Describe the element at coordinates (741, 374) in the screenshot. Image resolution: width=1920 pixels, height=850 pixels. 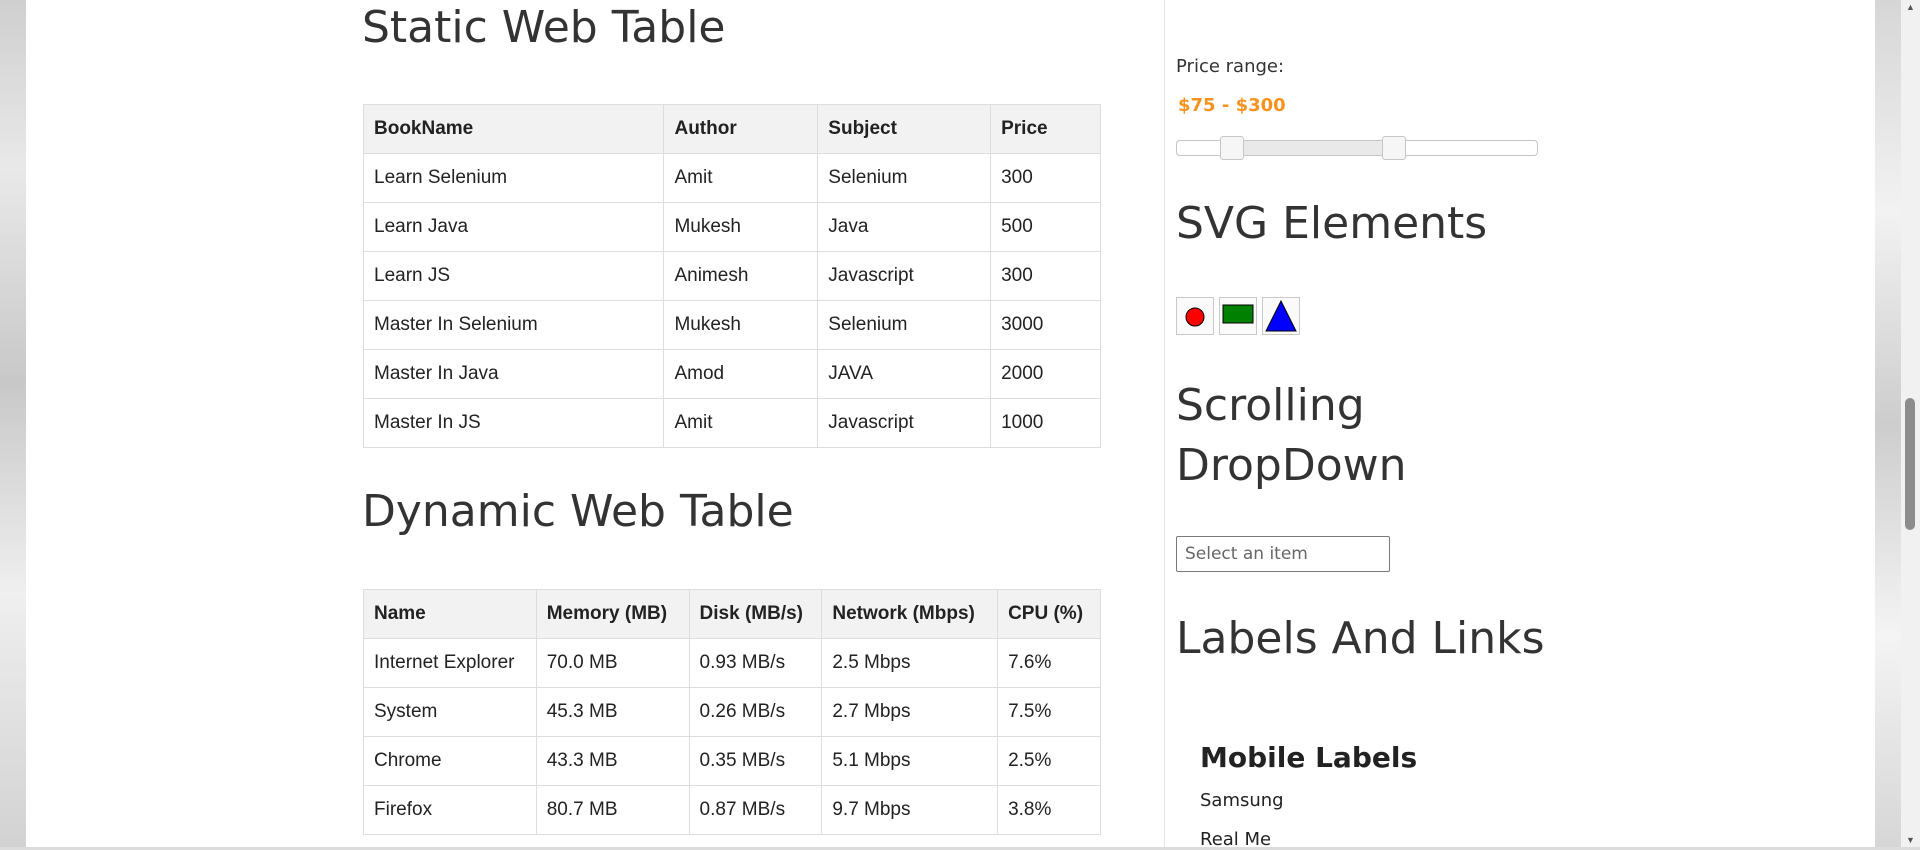
I see `table-cell: Amod` at that location.